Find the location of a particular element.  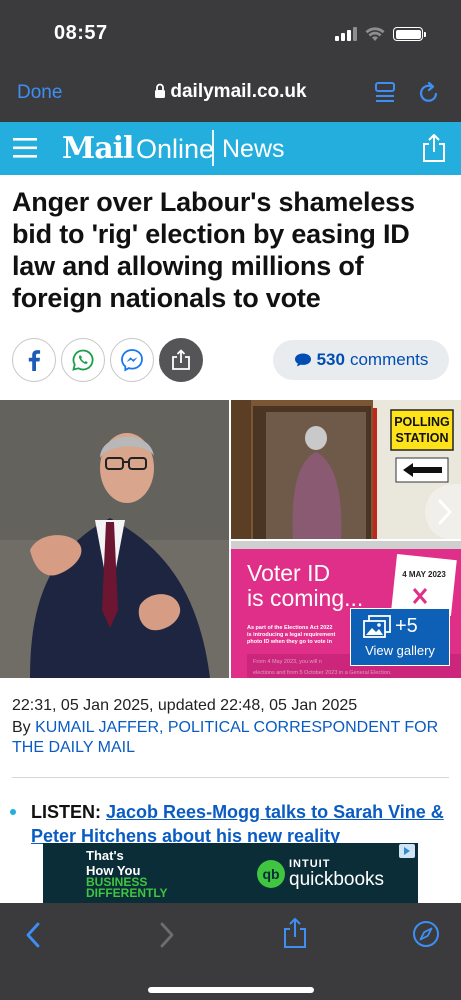

messenger-share-button is located at coordinates (132, 360).